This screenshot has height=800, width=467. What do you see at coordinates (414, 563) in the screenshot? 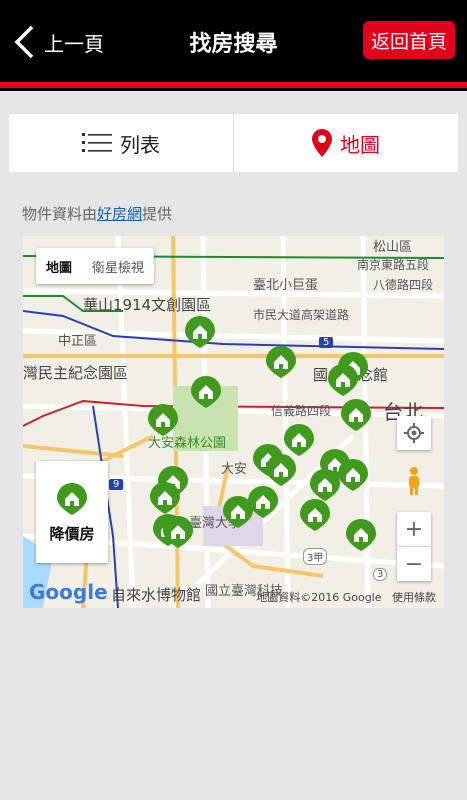
I see `zoom-out-button: −` at bounding box center [414, 563].